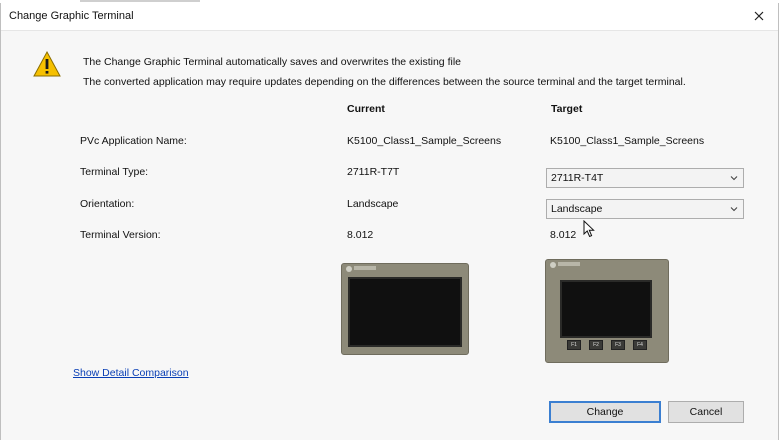 The image size is (780, 440). I want to click on background-tab, so click(140, 1).